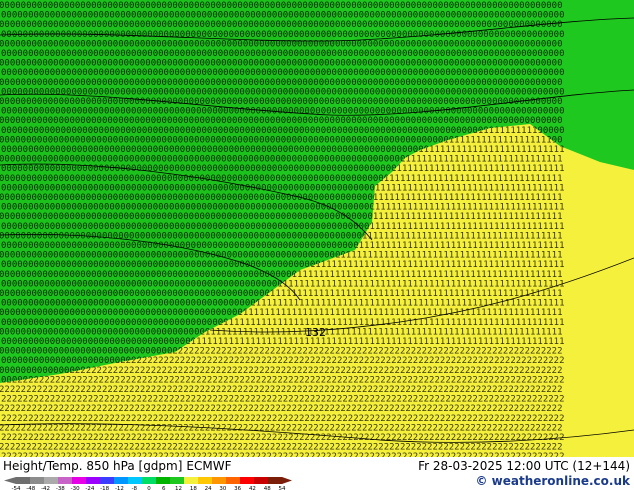 The width and height of the screenshot is (634, 490). What do you see at coordinates (30, 488) in the screenshot?
I see `colorbar-tick-label: -48` at bounding box center [30, 488].